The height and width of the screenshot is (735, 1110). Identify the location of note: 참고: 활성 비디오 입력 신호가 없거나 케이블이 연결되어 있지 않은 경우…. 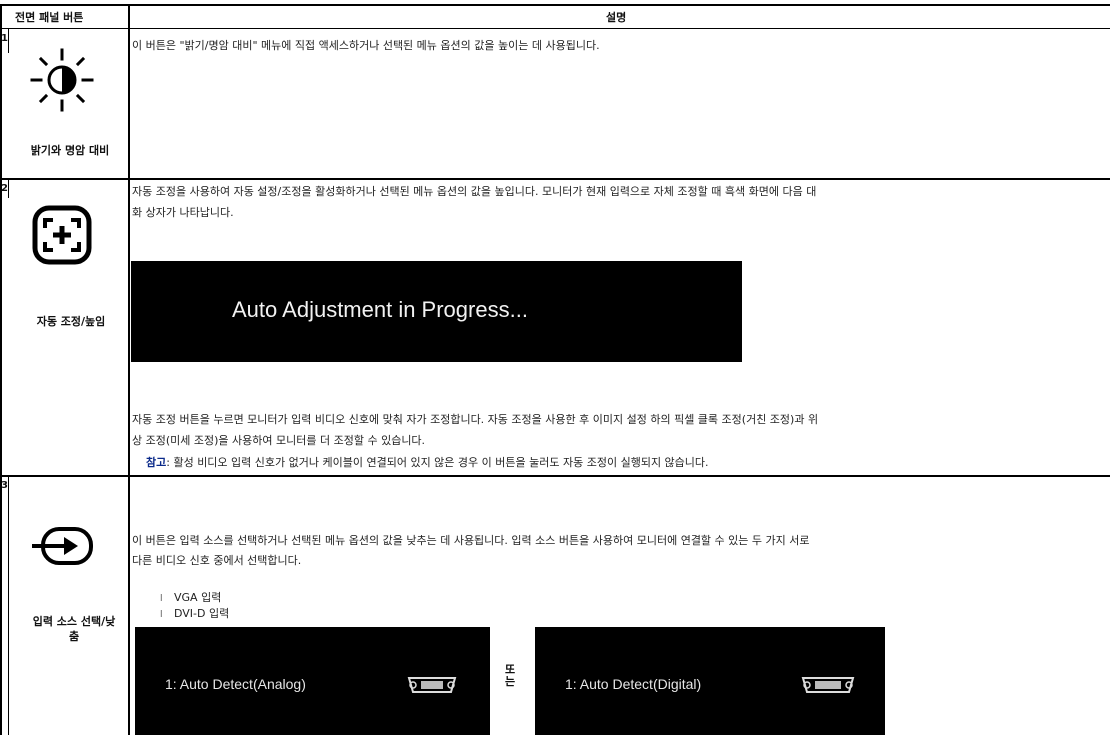
(427, 462).